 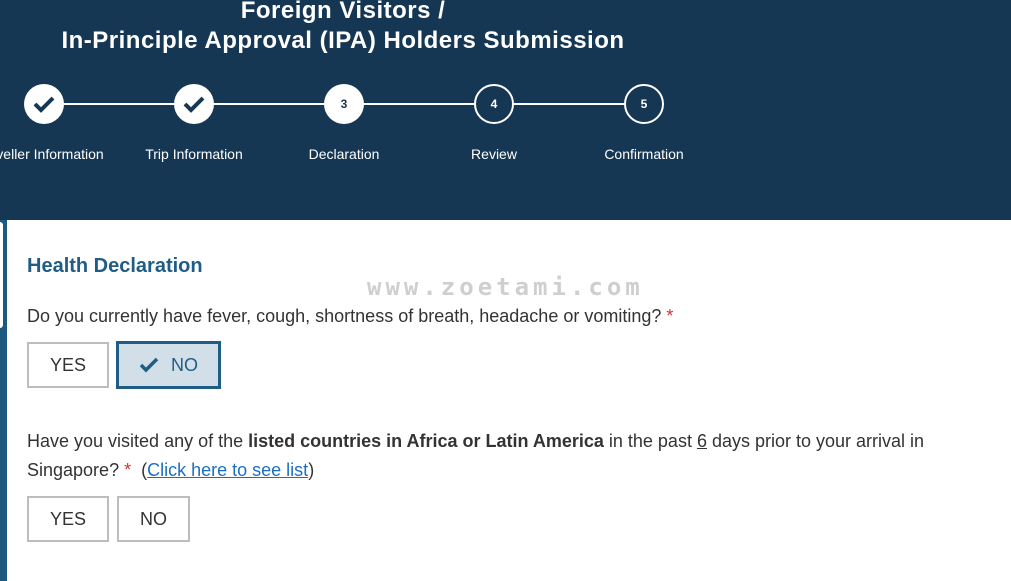 What do you see at coordinates (227, 470) in the screenshot?
I see `country-list-link: Click here to see list` at bounding box center [227, 470].